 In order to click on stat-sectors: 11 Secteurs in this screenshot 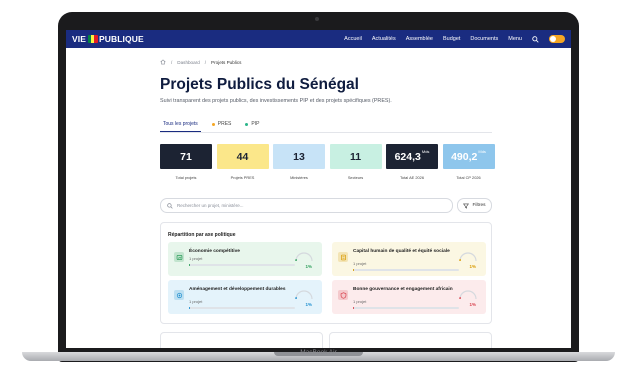, I will do `click(355, 162)`.